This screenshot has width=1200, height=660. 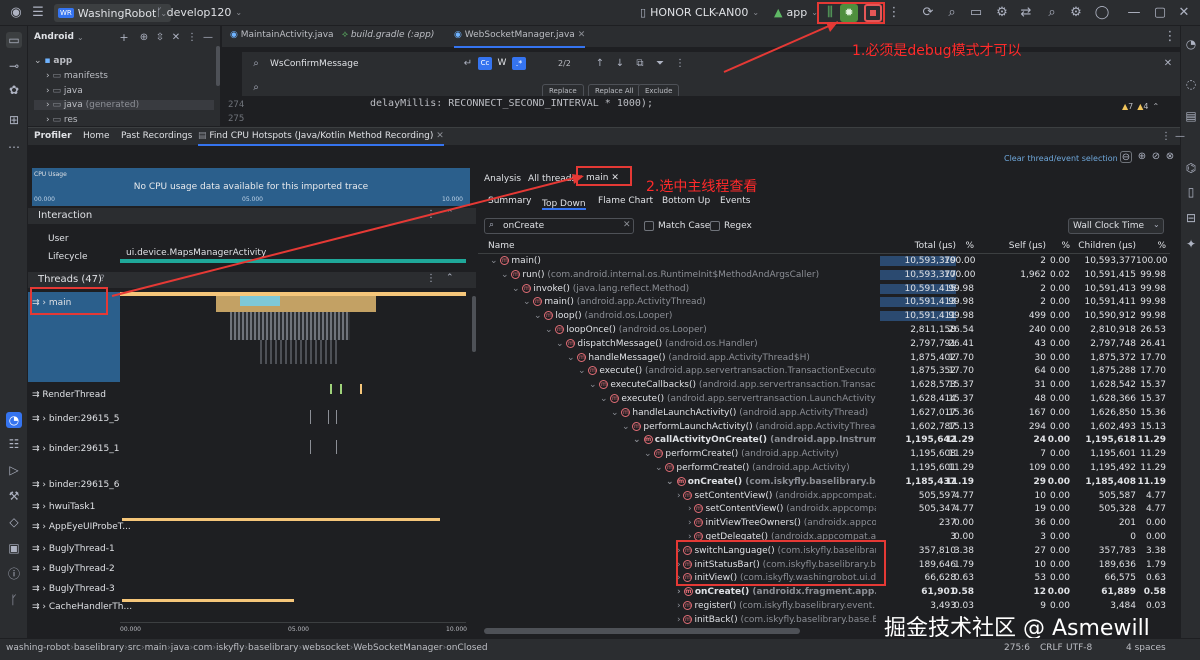 I want to click on breadcrumb-item: main, so click(x=156, y=648).